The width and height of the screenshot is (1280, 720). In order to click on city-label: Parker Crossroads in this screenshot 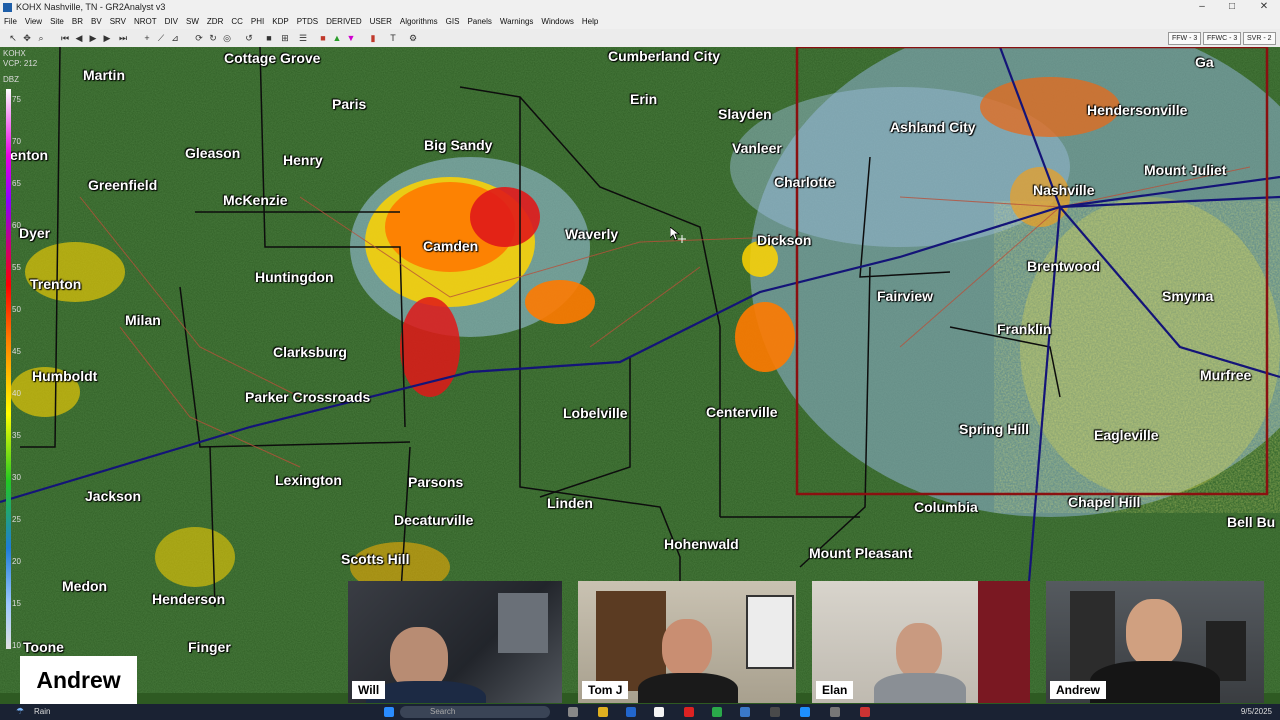, I will do `click(308, 397)`.